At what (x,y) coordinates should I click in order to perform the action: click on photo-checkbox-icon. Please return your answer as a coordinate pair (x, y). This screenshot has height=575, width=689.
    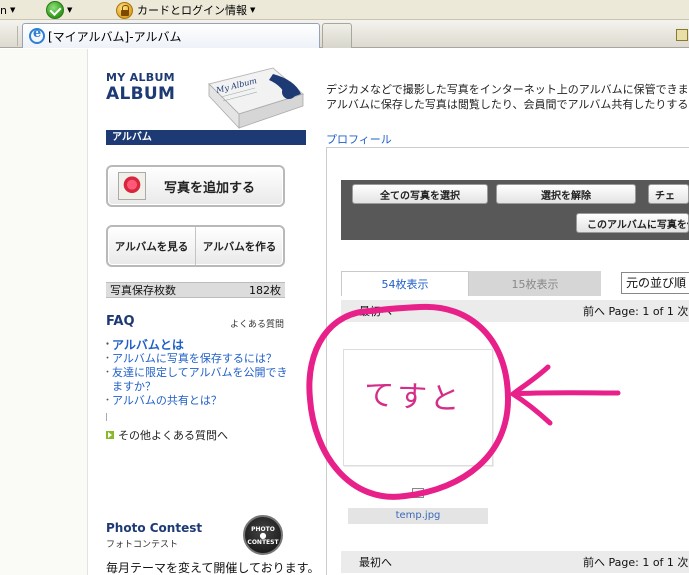
    Looking at the image, I should click on (418, 493).